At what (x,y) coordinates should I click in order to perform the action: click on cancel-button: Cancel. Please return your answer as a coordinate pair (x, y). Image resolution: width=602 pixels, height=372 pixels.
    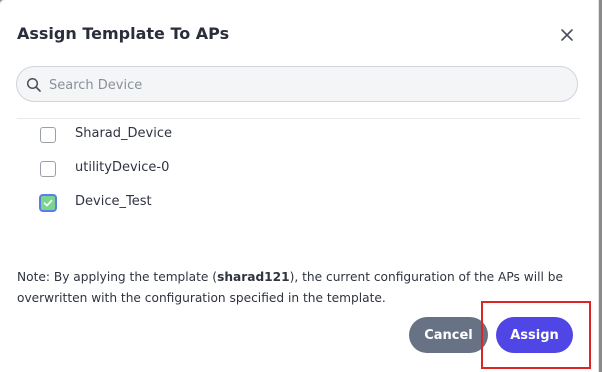
    Looking at the image, I should click on (448, 335).